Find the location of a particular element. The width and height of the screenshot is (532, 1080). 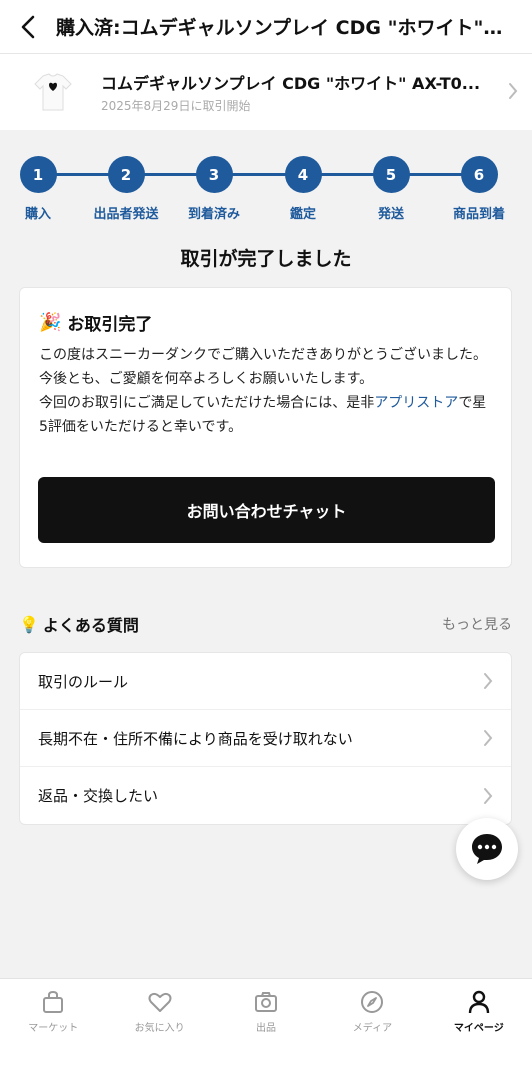

faq-item: 返品・交換したい is located at coordinates (265, 795).